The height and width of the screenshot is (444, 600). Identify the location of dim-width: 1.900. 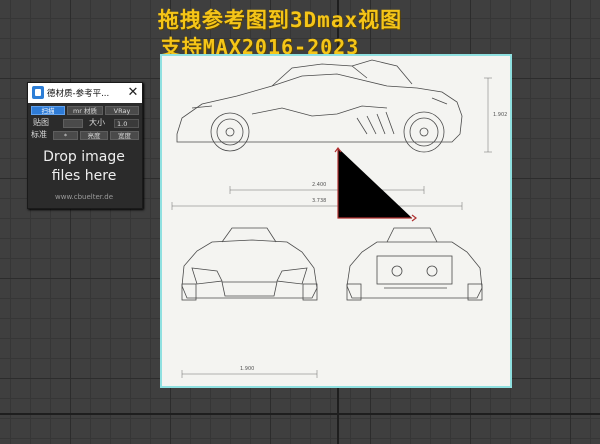
(247, 369).